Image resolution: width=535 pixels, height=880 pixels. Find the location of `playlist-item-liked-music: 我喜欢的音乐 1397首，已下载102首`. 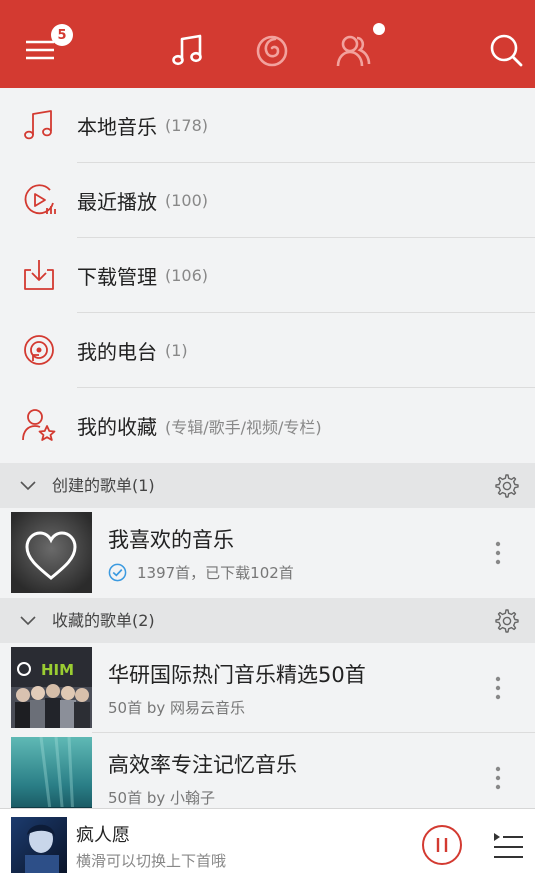

playlist-item-liked-music: 我喜欢的音乐 1397首，已下载102首 is located at coordinates (267, 553).